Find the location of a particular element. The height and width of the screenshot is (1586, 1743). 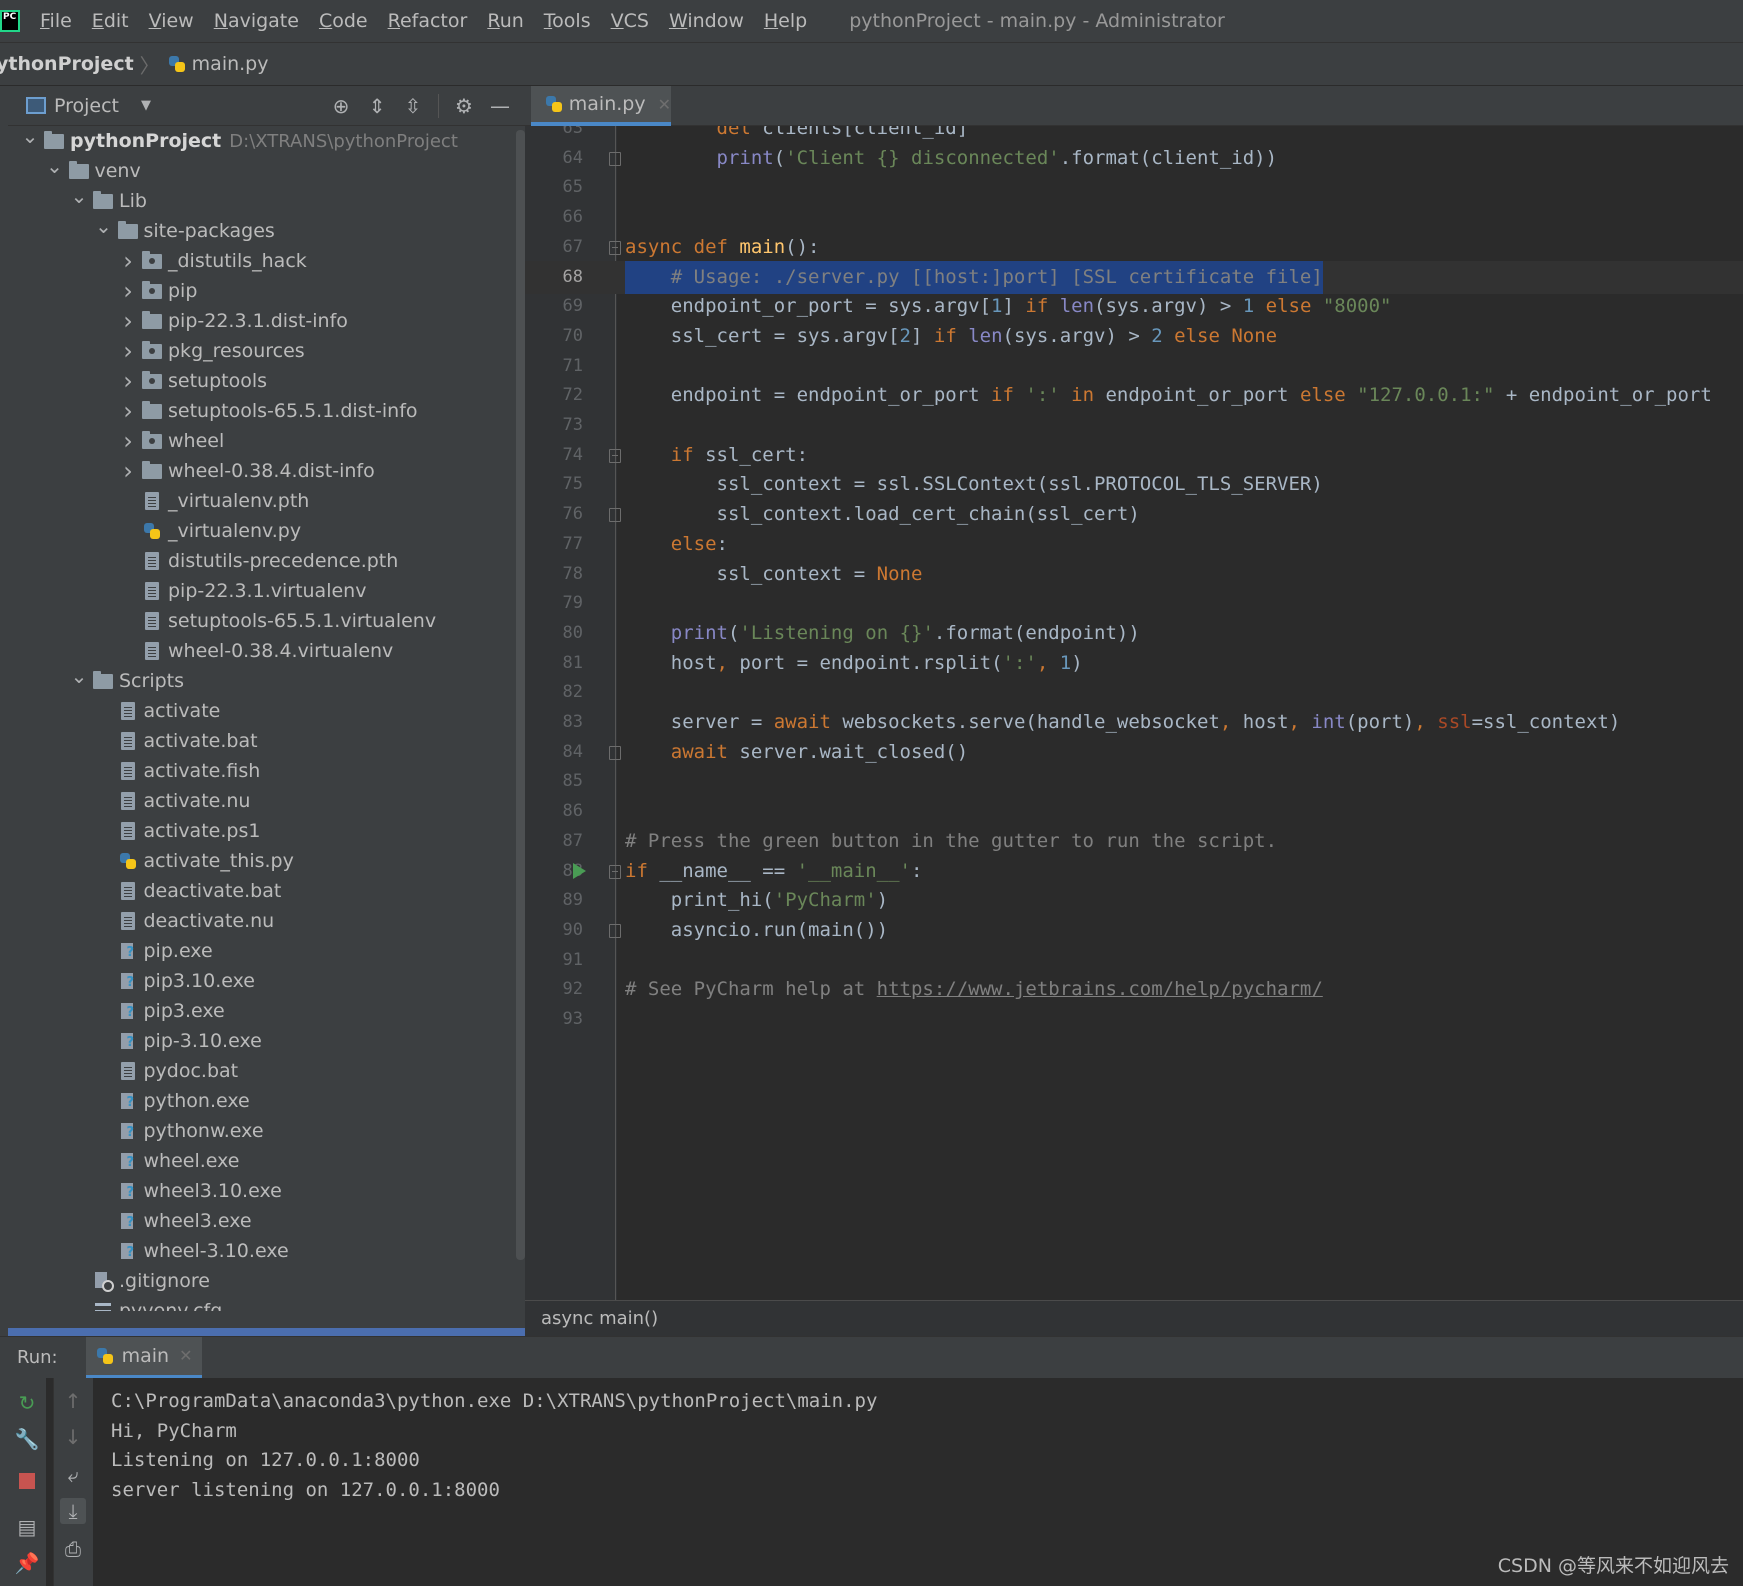

code-line: 89 print_hi('PyCharm') is located at coordinates (1134, 900).